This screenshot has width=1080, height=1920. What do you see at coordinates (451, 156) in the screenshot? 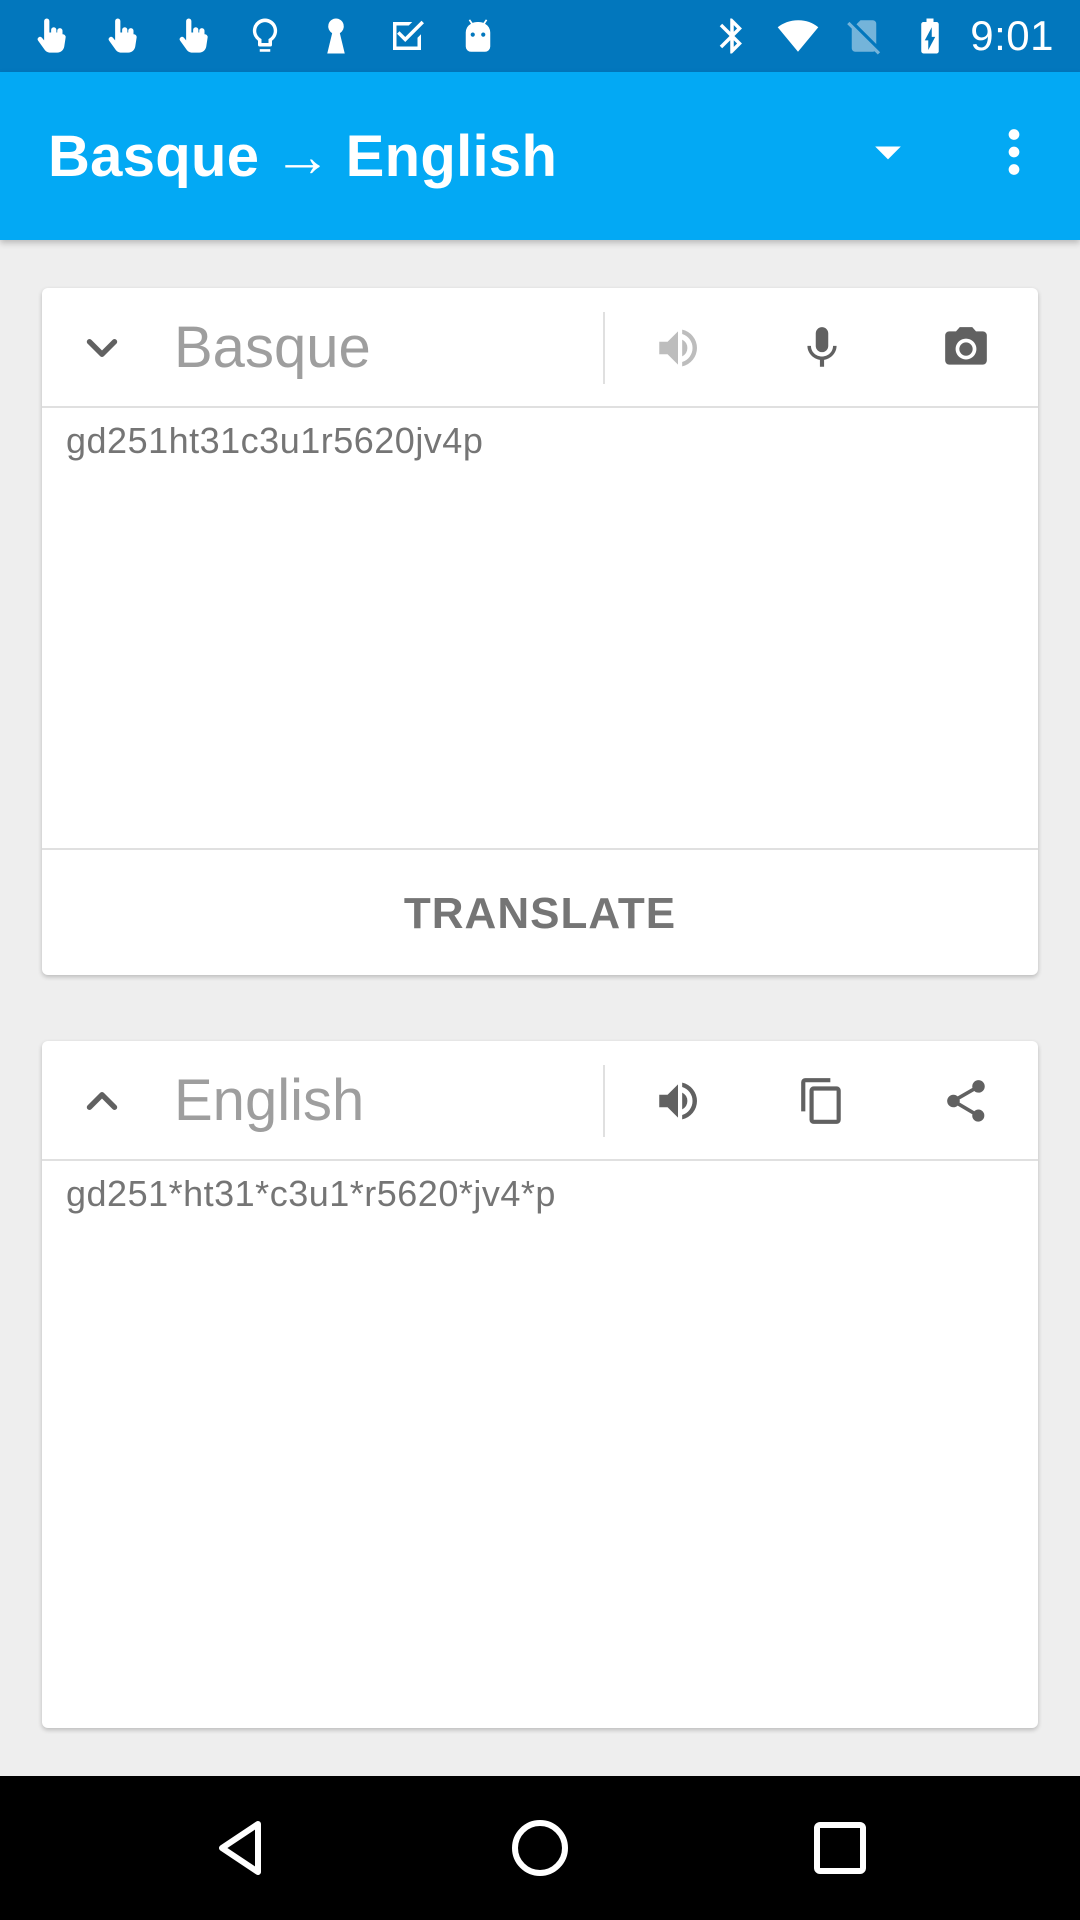
I see `target-language-title: English` at bounding box center [451, 156].